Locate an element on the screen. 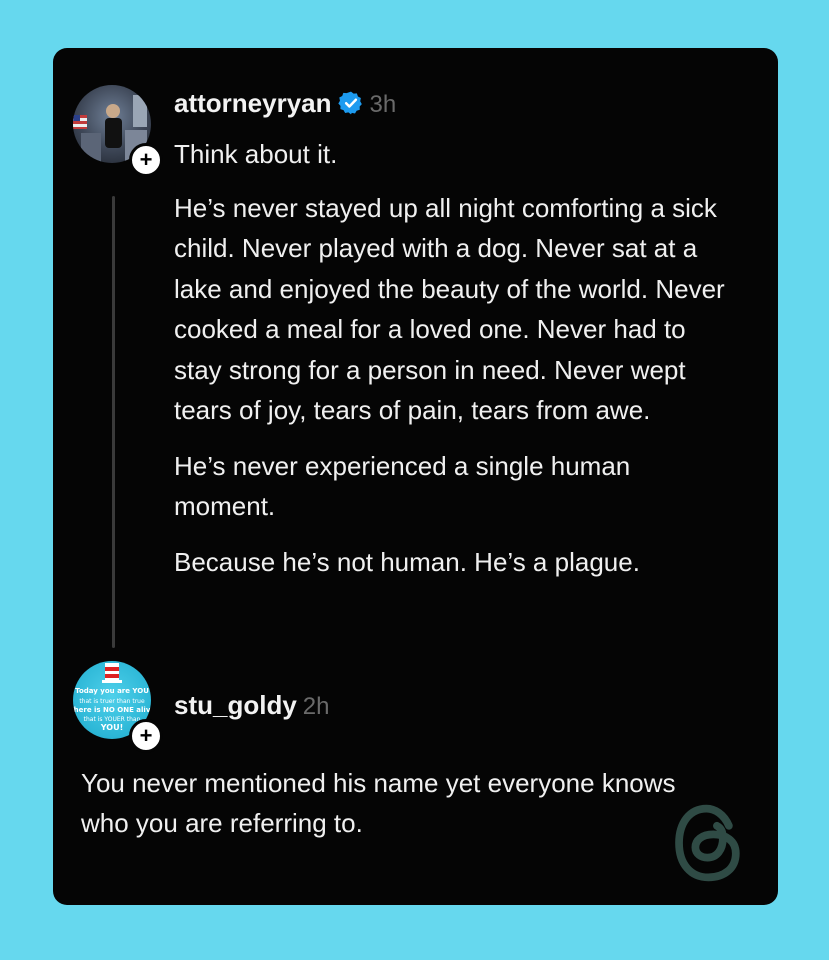  svg-text: that is YOUER than is located at coordinates (112, 719).